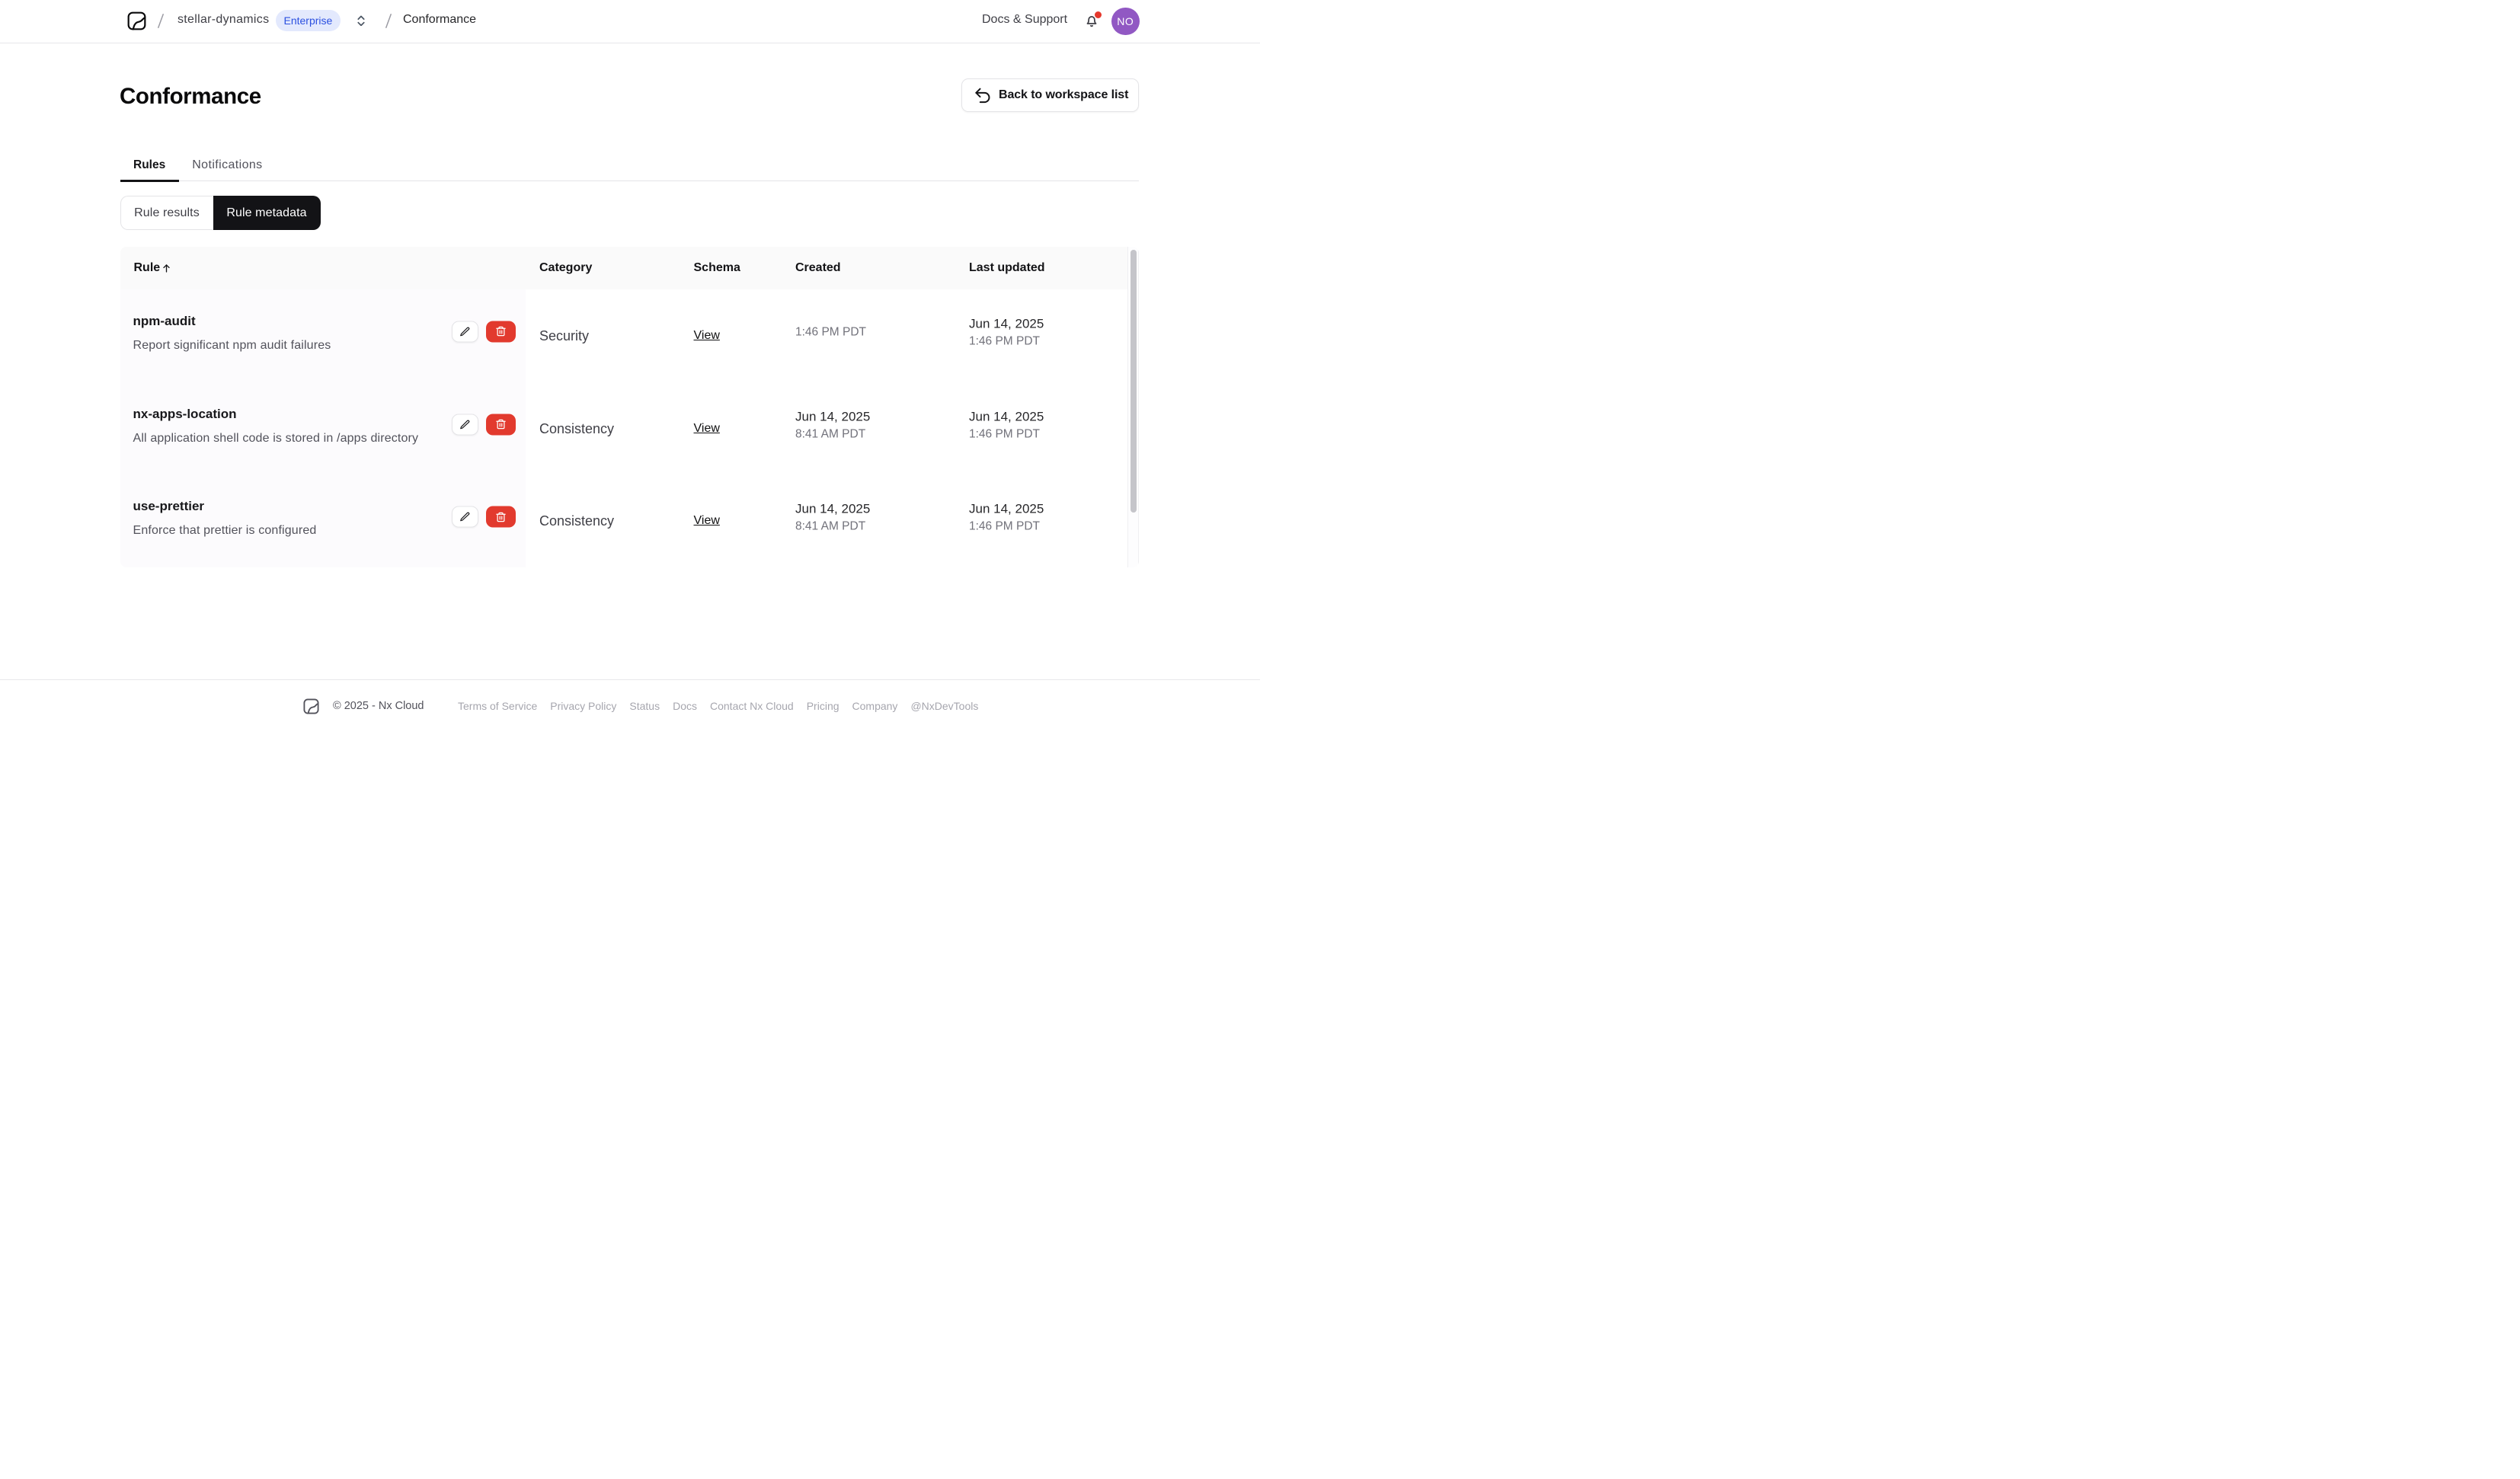 Image resolution: width=2520 pixels, height=1479 pixels. Describe the element at coordinates (166, 268) in the screenshot. I see `sort-ascending-arrow-icon` at that location.